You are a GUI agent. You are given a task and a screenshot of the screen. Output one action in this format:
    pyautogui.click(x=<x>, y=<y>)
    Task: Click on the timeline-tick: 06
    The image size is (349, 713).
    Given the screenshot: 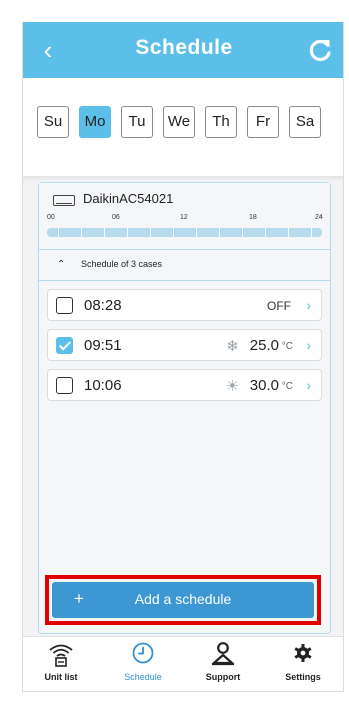 What is the action you would take?
    pyautogui.click(x=116, y=217)
    